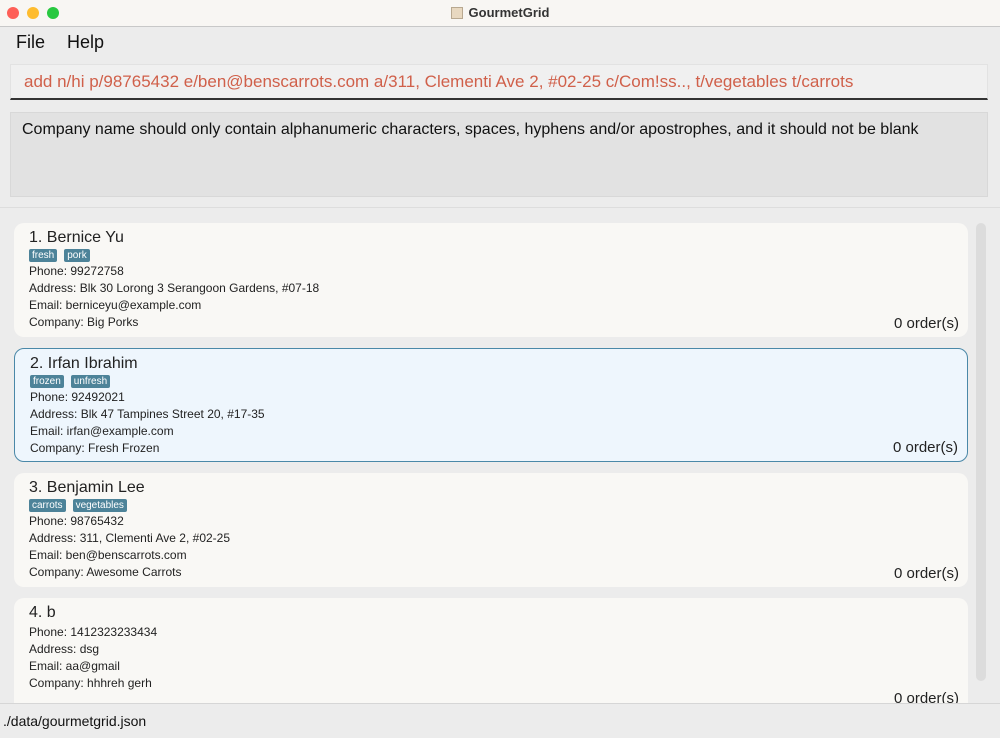  What do you see at coordinates (108, 555) in the screenshot?
I see `contact-email: Email: ben@benscarrots.com` at bounding box center [108, 555].